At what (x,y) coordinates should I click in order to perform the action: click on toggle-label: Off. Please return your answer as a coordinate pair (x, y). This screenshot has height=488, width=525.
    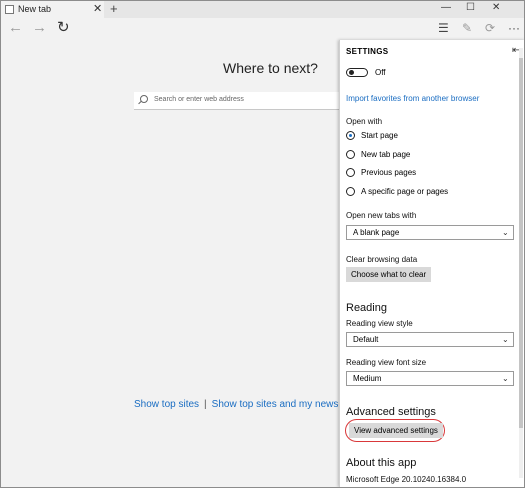
    Looking at the image, I should click on (380, 72).